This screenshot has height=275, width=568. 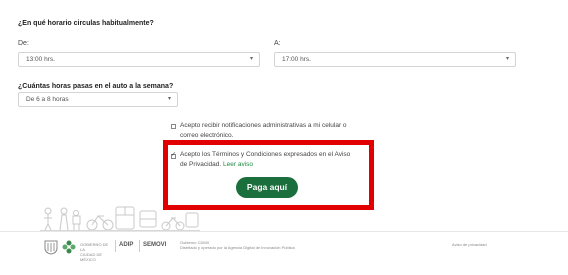 What do you see at coordinates (267, 187) in the screenshot?
I see `pay-button: Paga aquí` at bounding box center [267, 187].